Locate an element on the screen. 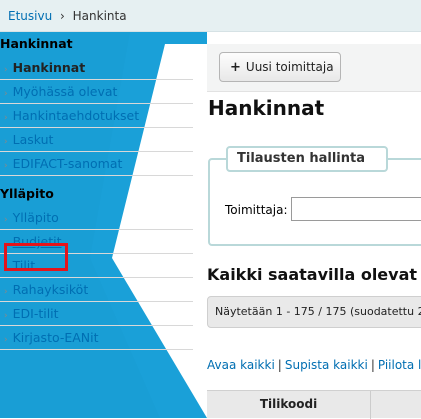  table-info-bar: Näytetään 1 - 175 / 175 (suodatettu 21 is located at coordinates (314, 312).